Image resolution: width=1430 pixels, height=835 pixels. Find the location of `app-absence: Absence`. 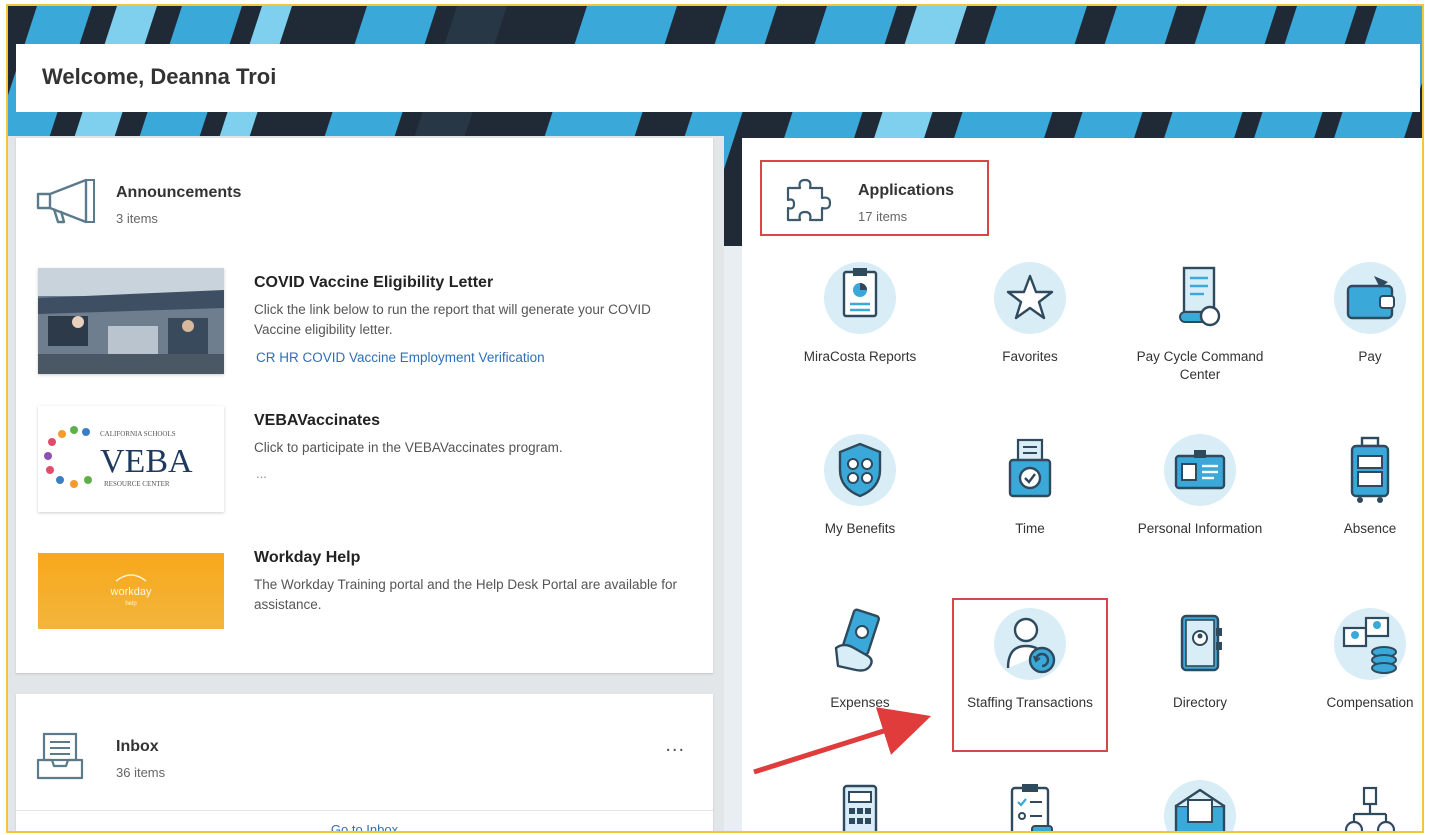

app-absence: Absence is located at coordinates (1356, 486).